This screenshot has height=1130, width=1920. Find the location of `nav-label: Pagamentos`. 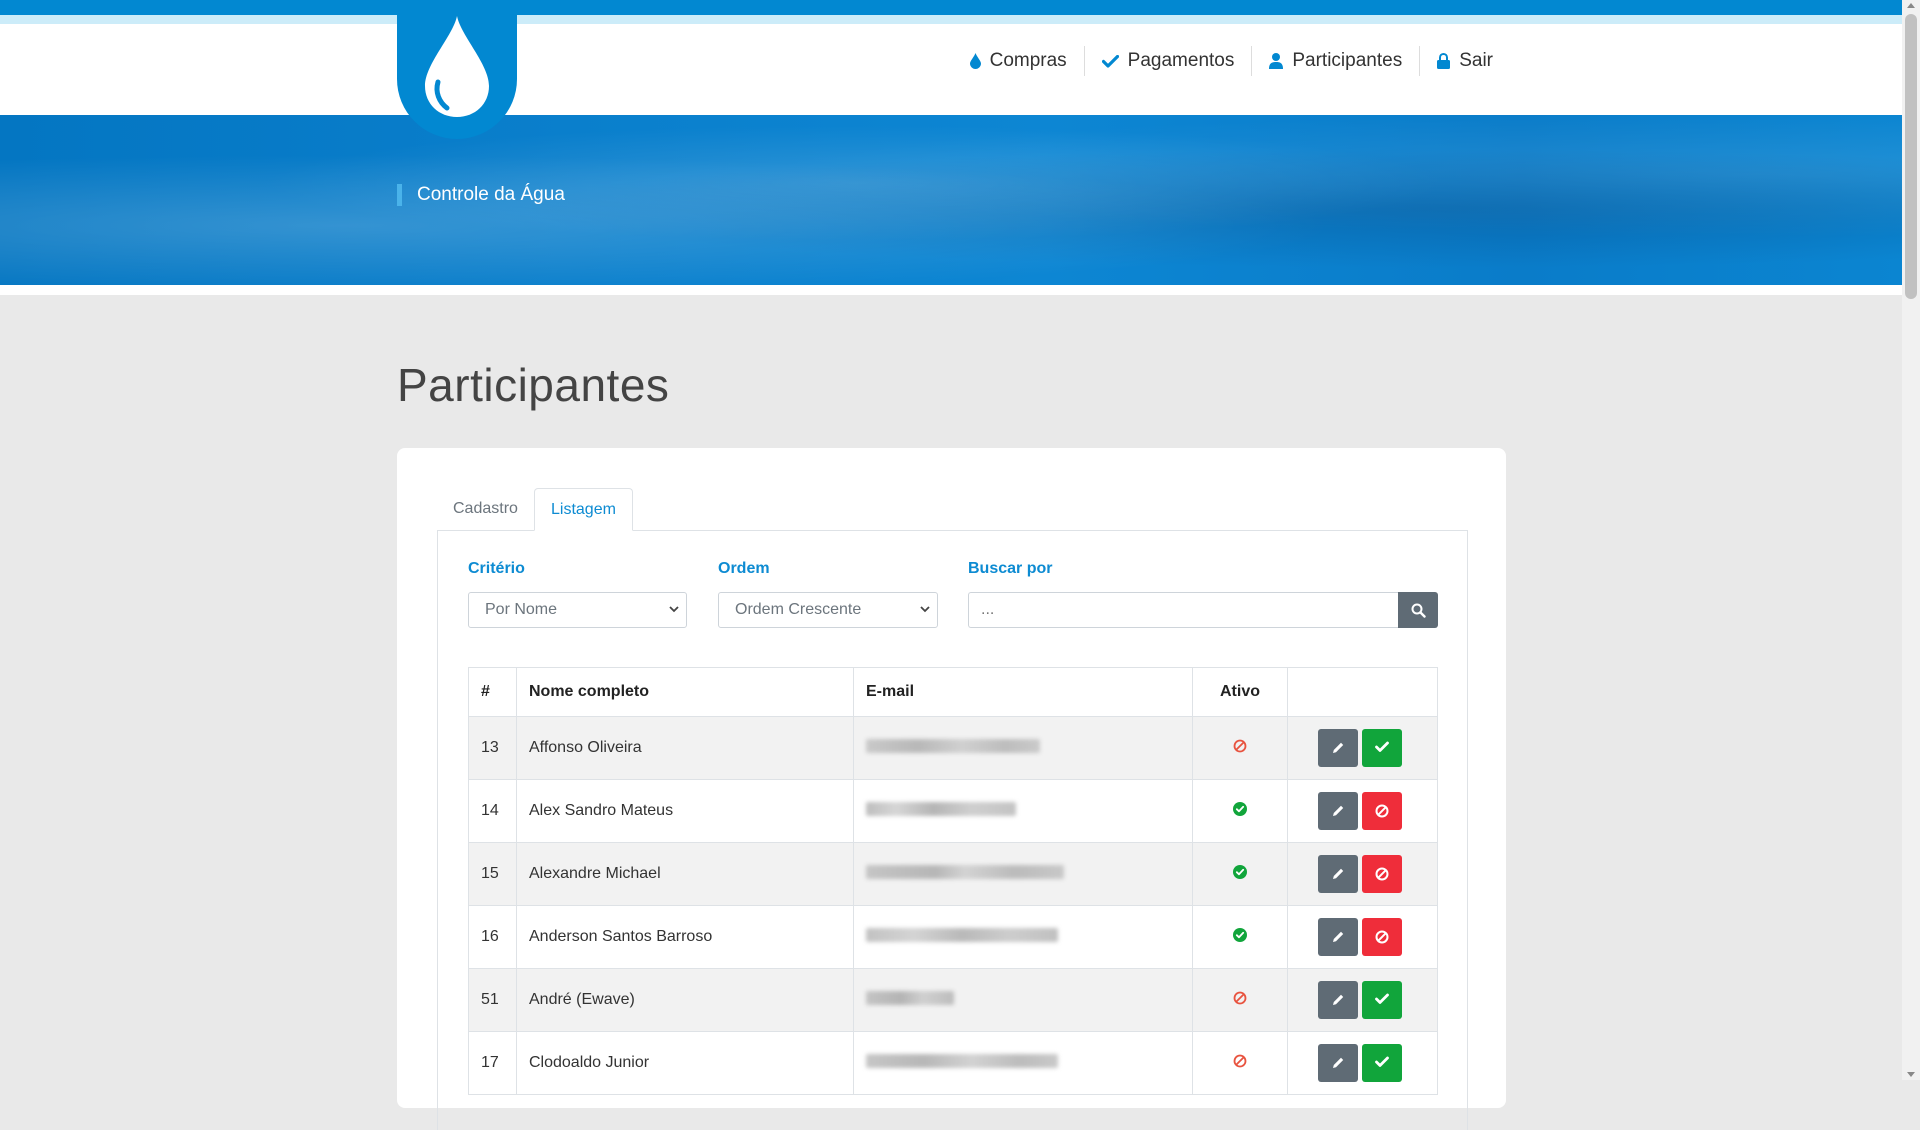

nav-label: Pagamentos is located at coordinates (1181, 60).